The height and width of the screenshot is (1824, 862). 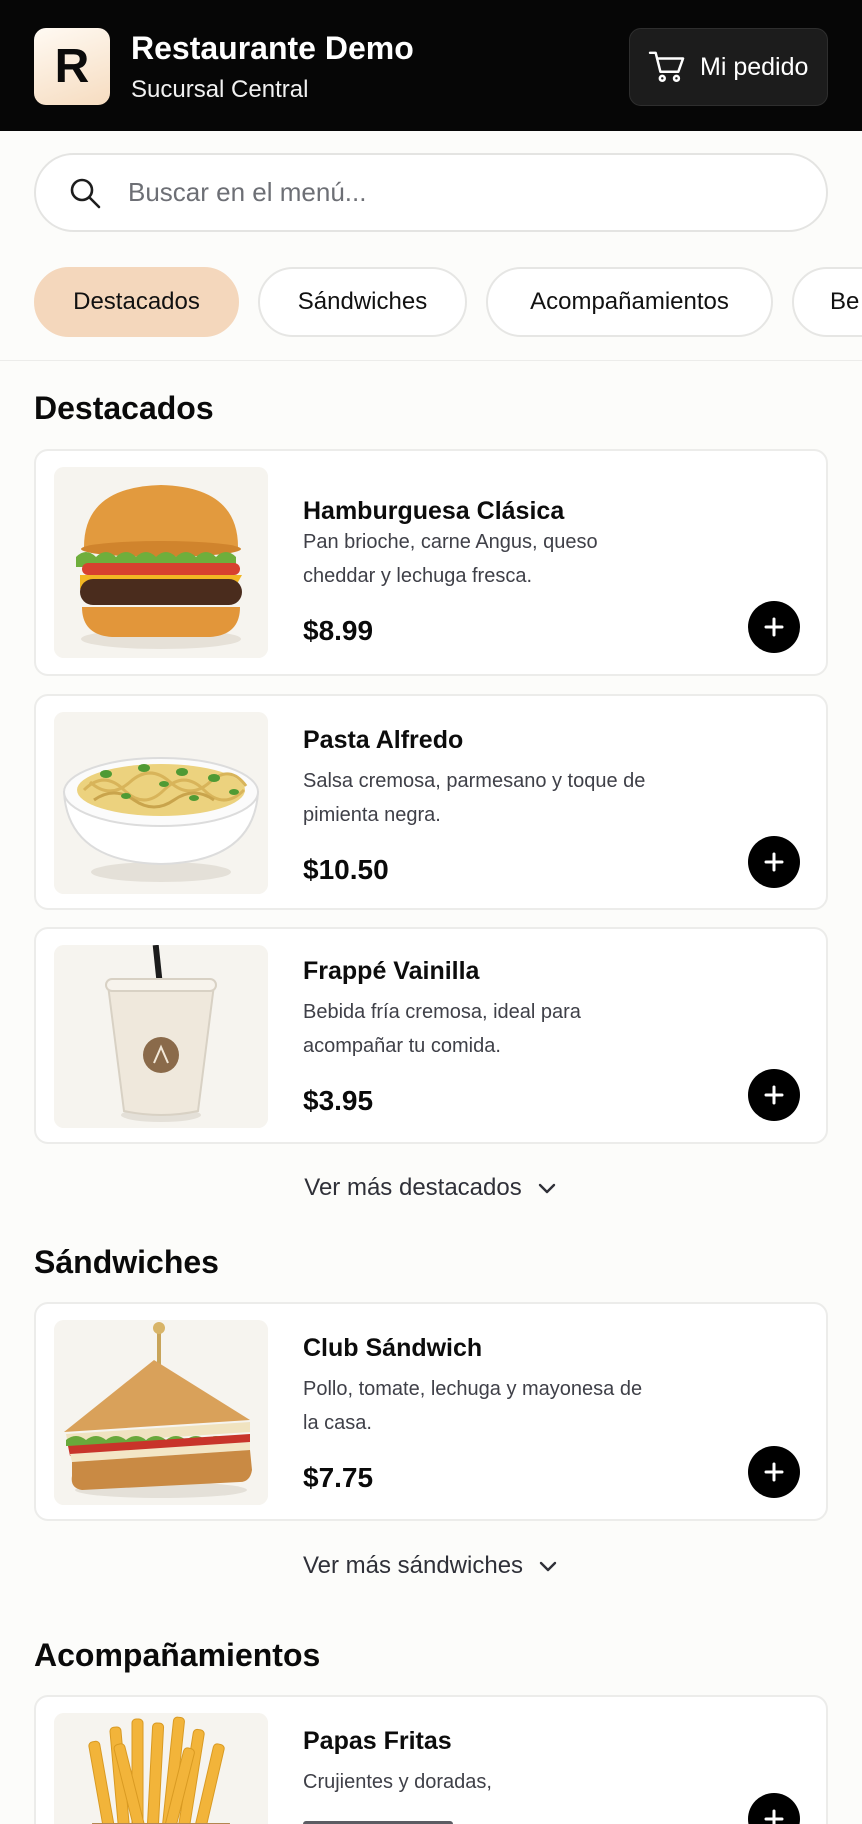 What do you see at coordinates (629, 302) in the screenshot?
I see `tab-acompanamientos: Acompañamientos` at bounding box center [629, 302].